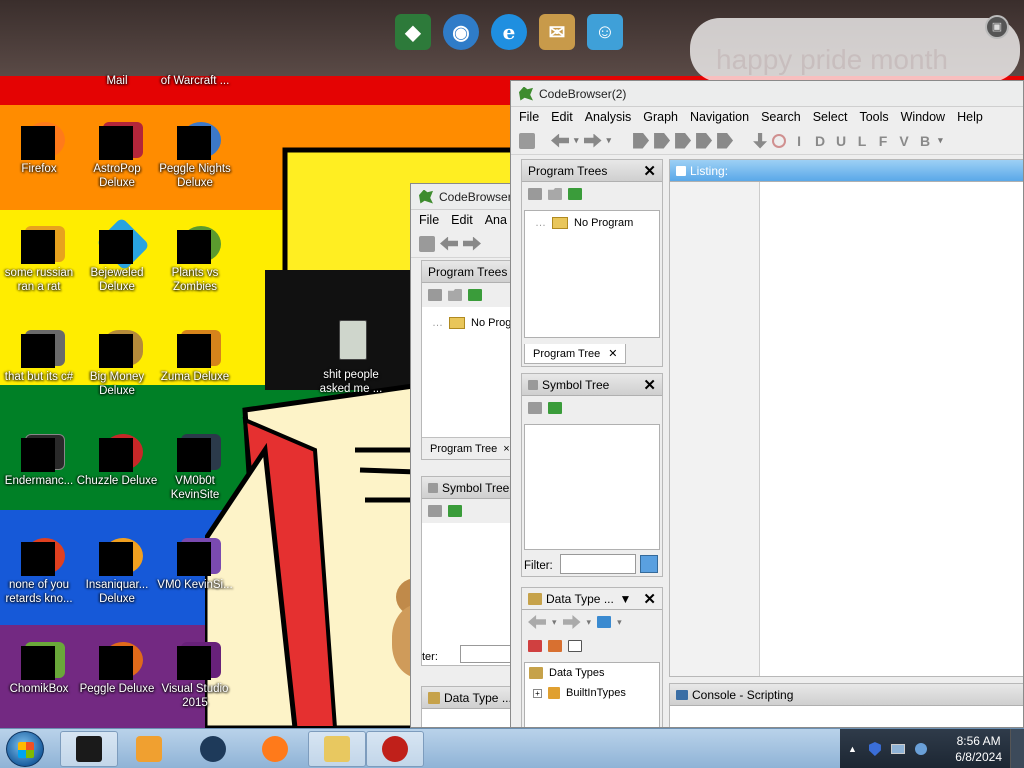 The width and height of the screenshot is (1024, 768). I want to click on clock: 8:56 AM 6/8/2024, so click(978, 749).